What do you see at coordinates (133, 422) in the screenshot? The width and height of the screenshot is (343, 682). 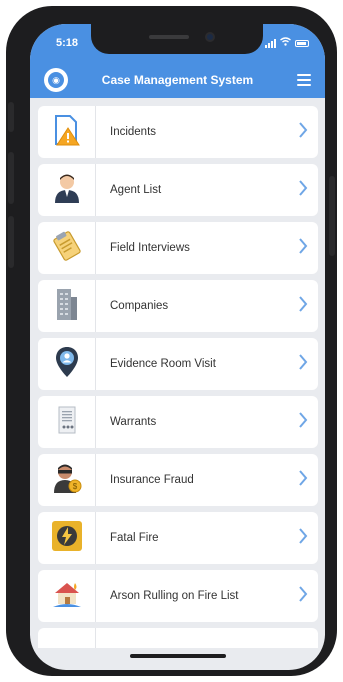 I see `menu-item-label: Warrants` at bounding box center [133, 422].